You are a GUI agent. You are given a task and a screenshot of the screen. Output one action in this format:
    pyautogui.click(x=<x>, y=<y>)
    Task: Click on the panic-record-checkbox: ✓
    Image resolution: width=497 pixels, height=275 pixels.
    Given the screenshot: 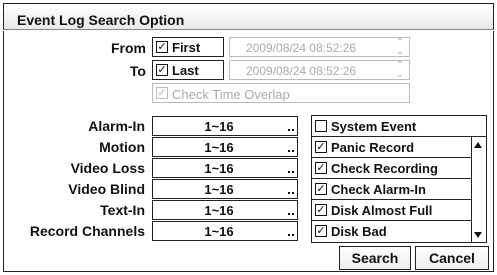 What is the action you would take?
    pyautogui.click(x=321, y=147)
    